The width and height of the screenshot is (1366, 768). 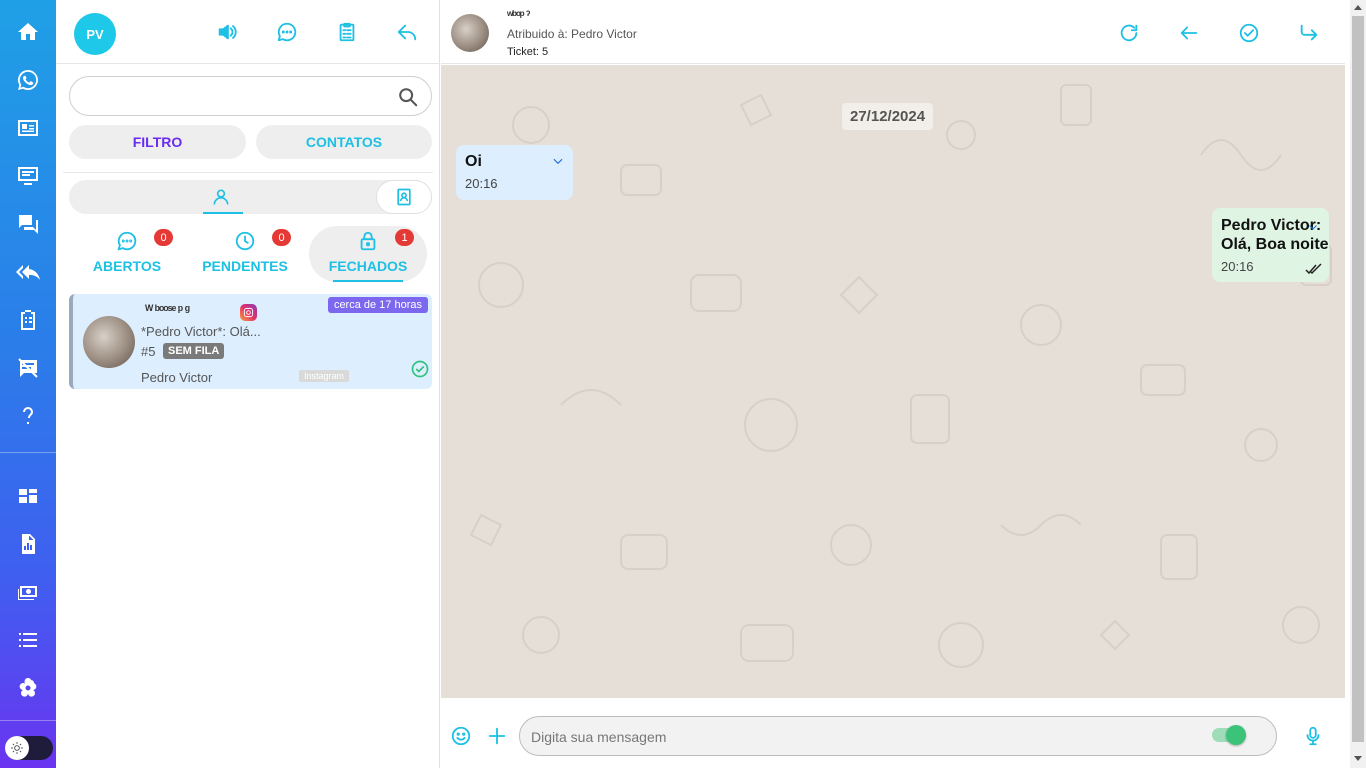 What do you see at coordinates (28, 320) in the screenshot?
I see `clipboard-icon` at bounding box center [28, 320].